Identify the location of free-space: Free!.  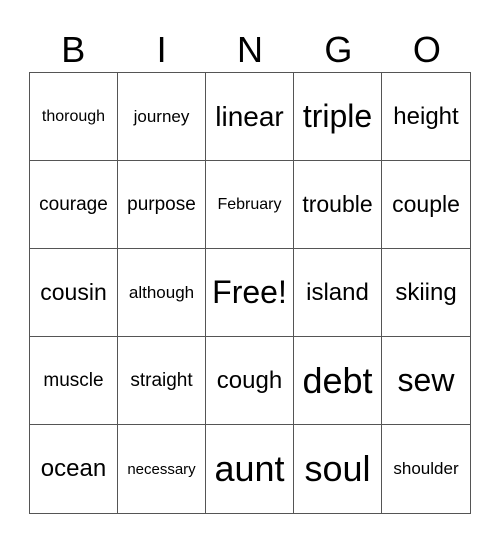
(250, 293).